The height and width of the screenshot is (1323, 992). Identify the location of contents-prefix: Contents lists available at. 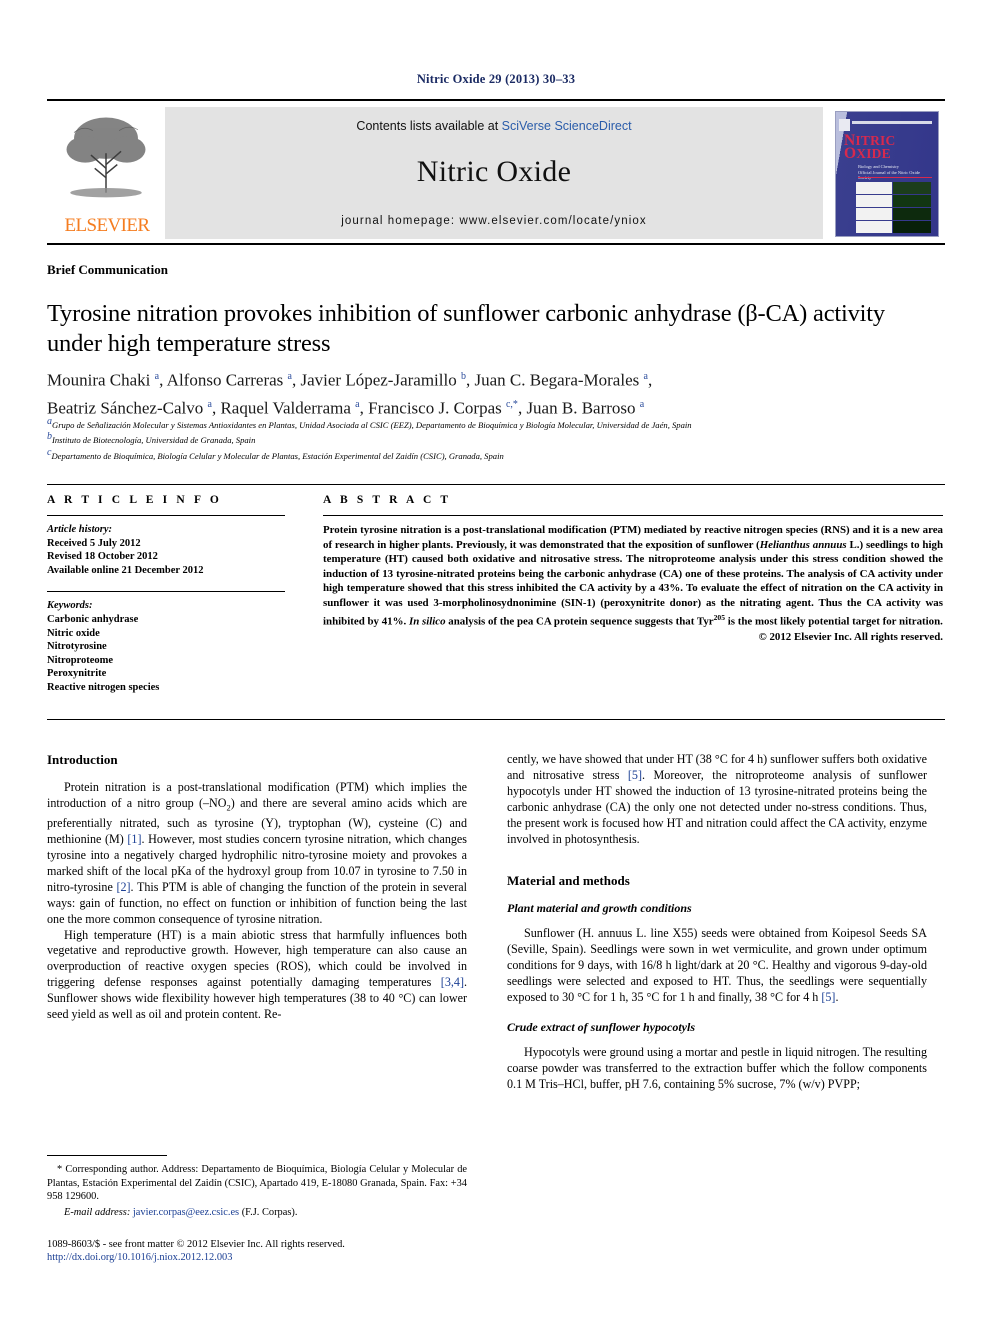
(429, 126).